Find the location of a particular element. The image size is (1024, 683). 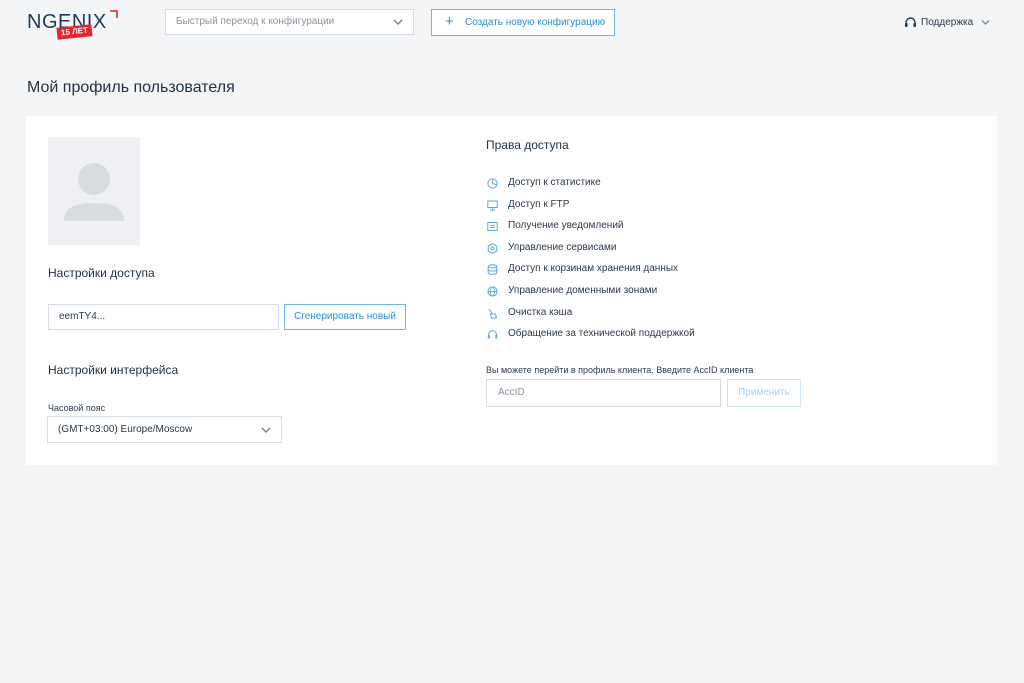

permission-label: Управление доменными зонами is located at coordinates (583, 290).